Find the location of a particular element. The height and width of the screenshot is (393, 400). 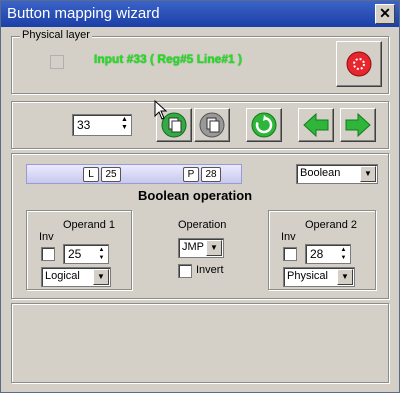

operation-value: JMP is located at coordinates (193, 247).